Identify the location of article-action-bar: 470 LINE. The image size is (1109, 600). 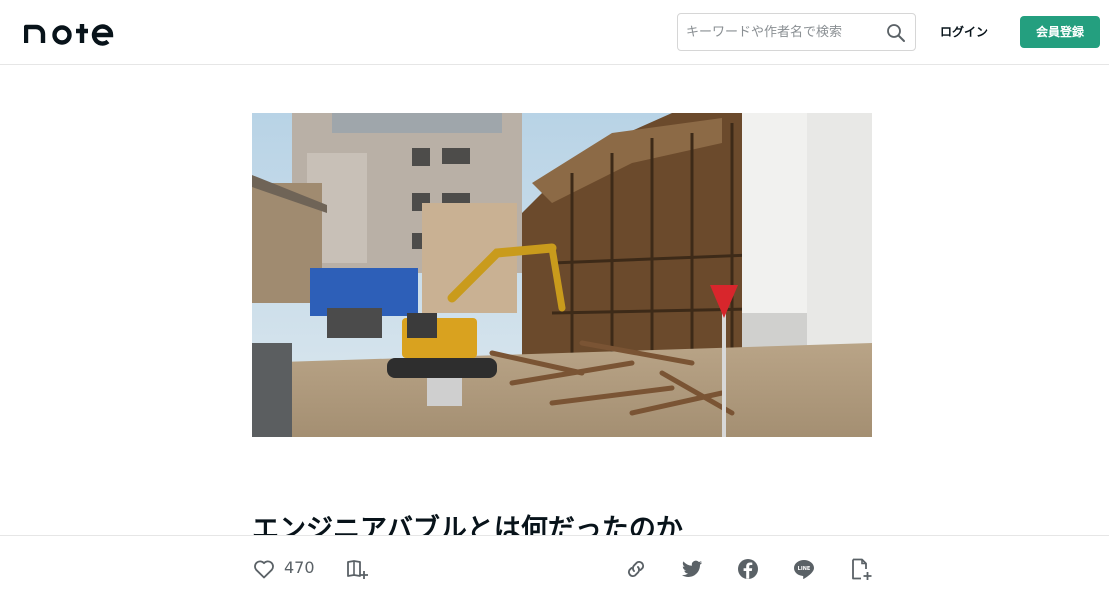
(554, 567).